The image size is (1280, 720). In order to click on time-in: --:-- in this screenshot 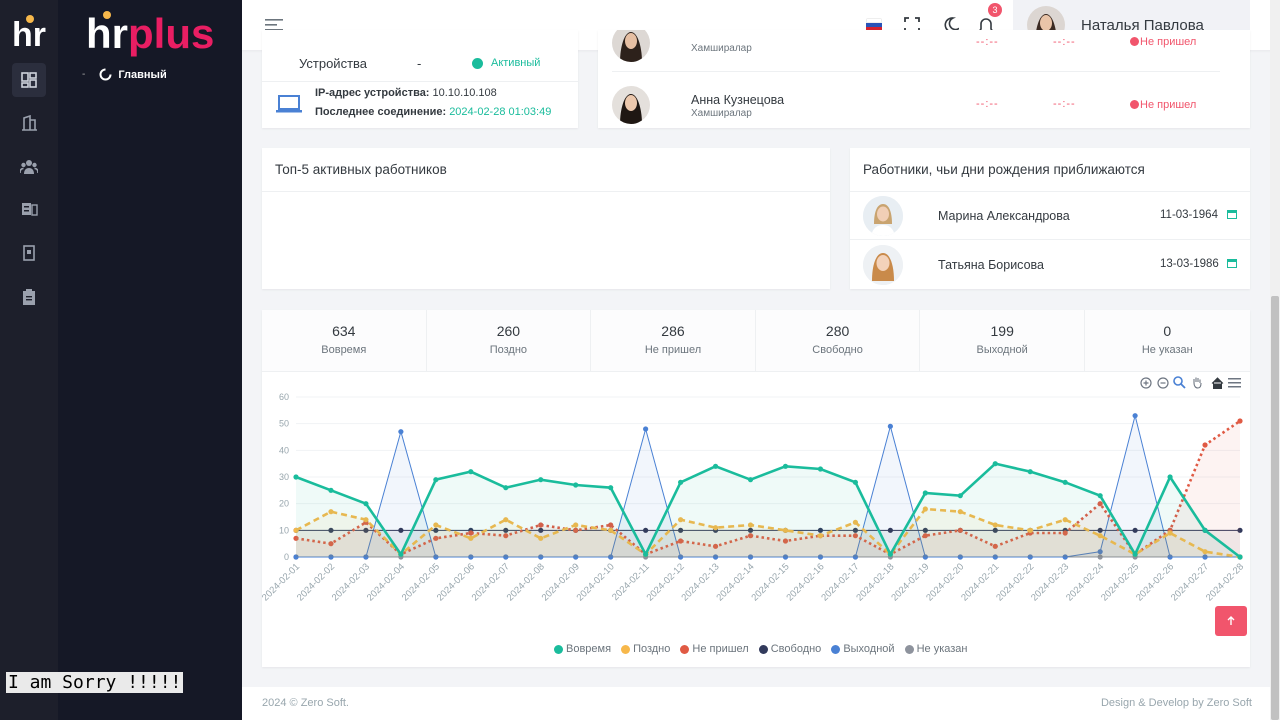, I will do `click(987, 104)`.